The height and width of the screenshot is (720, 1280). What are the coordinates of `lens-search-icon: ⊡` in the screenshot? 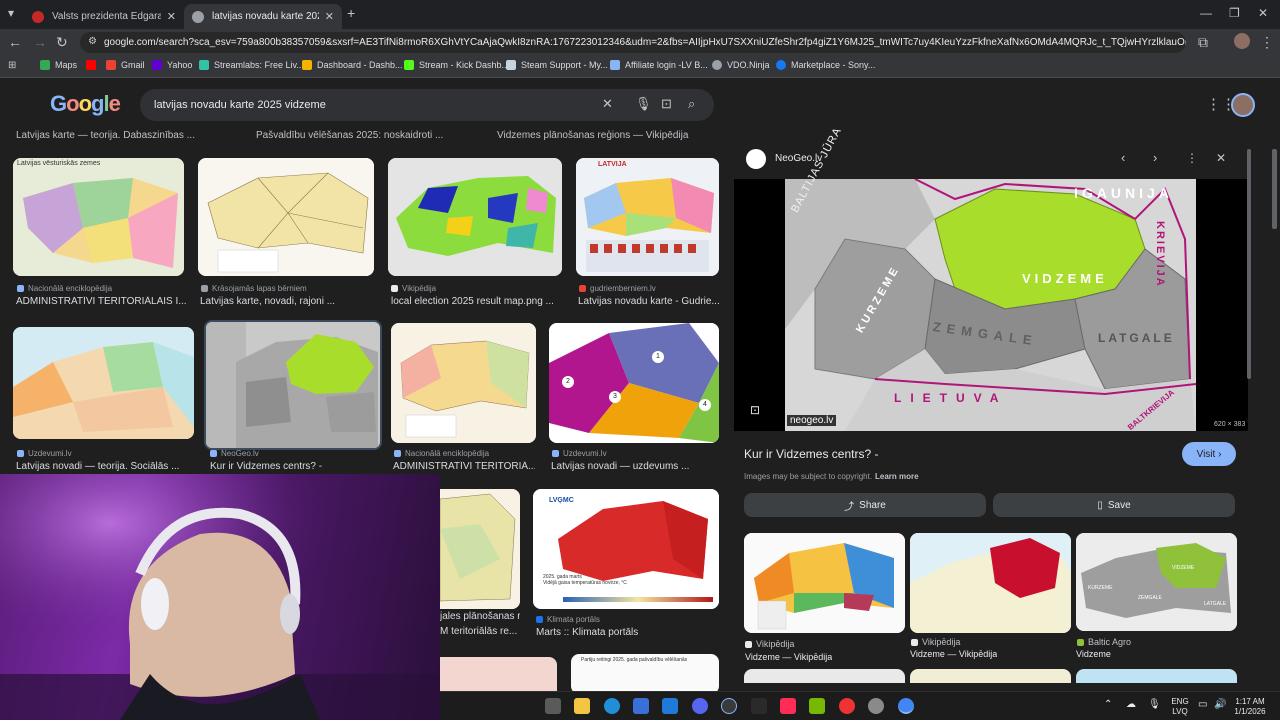 It's located at (666, 104).